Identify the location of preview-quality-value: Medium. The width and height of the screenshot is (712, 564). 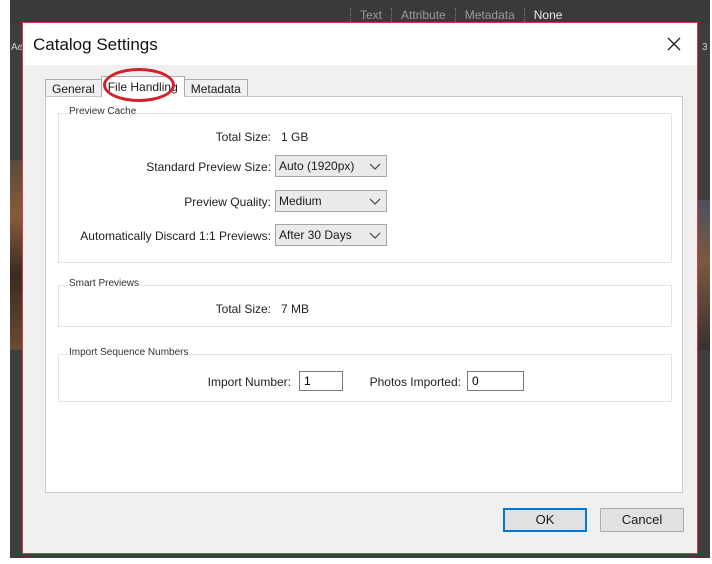
(300, 201).